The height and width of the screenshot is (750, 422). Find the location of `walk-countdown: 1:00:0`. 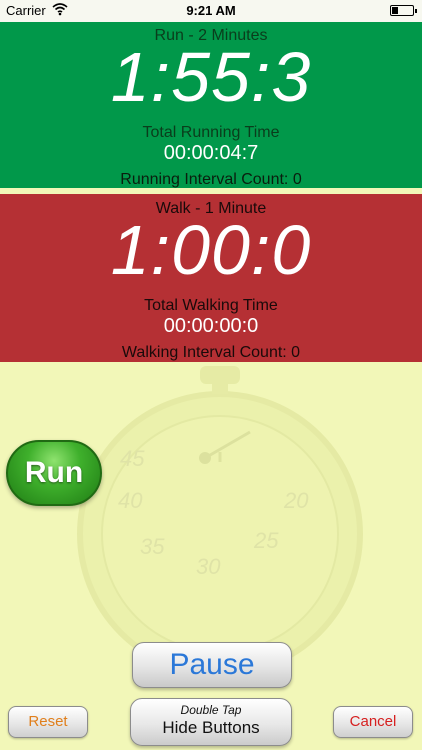

walk-countdown: 1:00:0 is located at coordinates (211, 250).